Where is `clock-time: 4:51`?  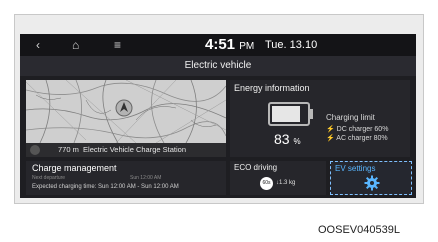
clock-time: 4:51 is located at coordinates (220, 44).